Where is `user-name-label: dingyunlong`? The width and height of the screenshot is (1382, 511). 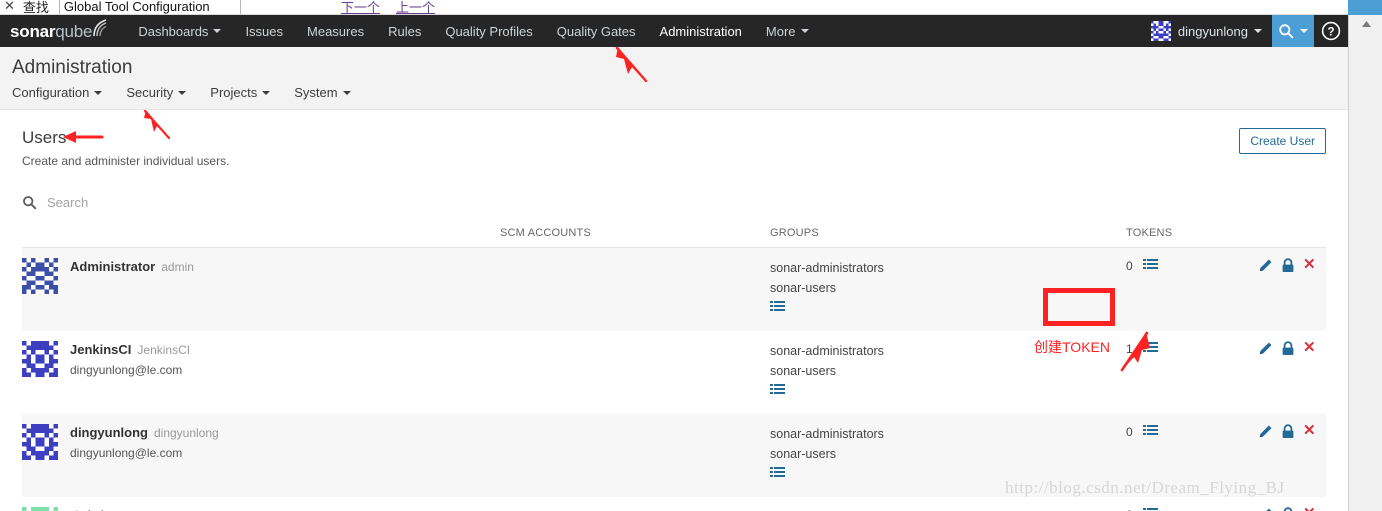
user-name-label: dingyunlong is located at coordinates (1212, 31).